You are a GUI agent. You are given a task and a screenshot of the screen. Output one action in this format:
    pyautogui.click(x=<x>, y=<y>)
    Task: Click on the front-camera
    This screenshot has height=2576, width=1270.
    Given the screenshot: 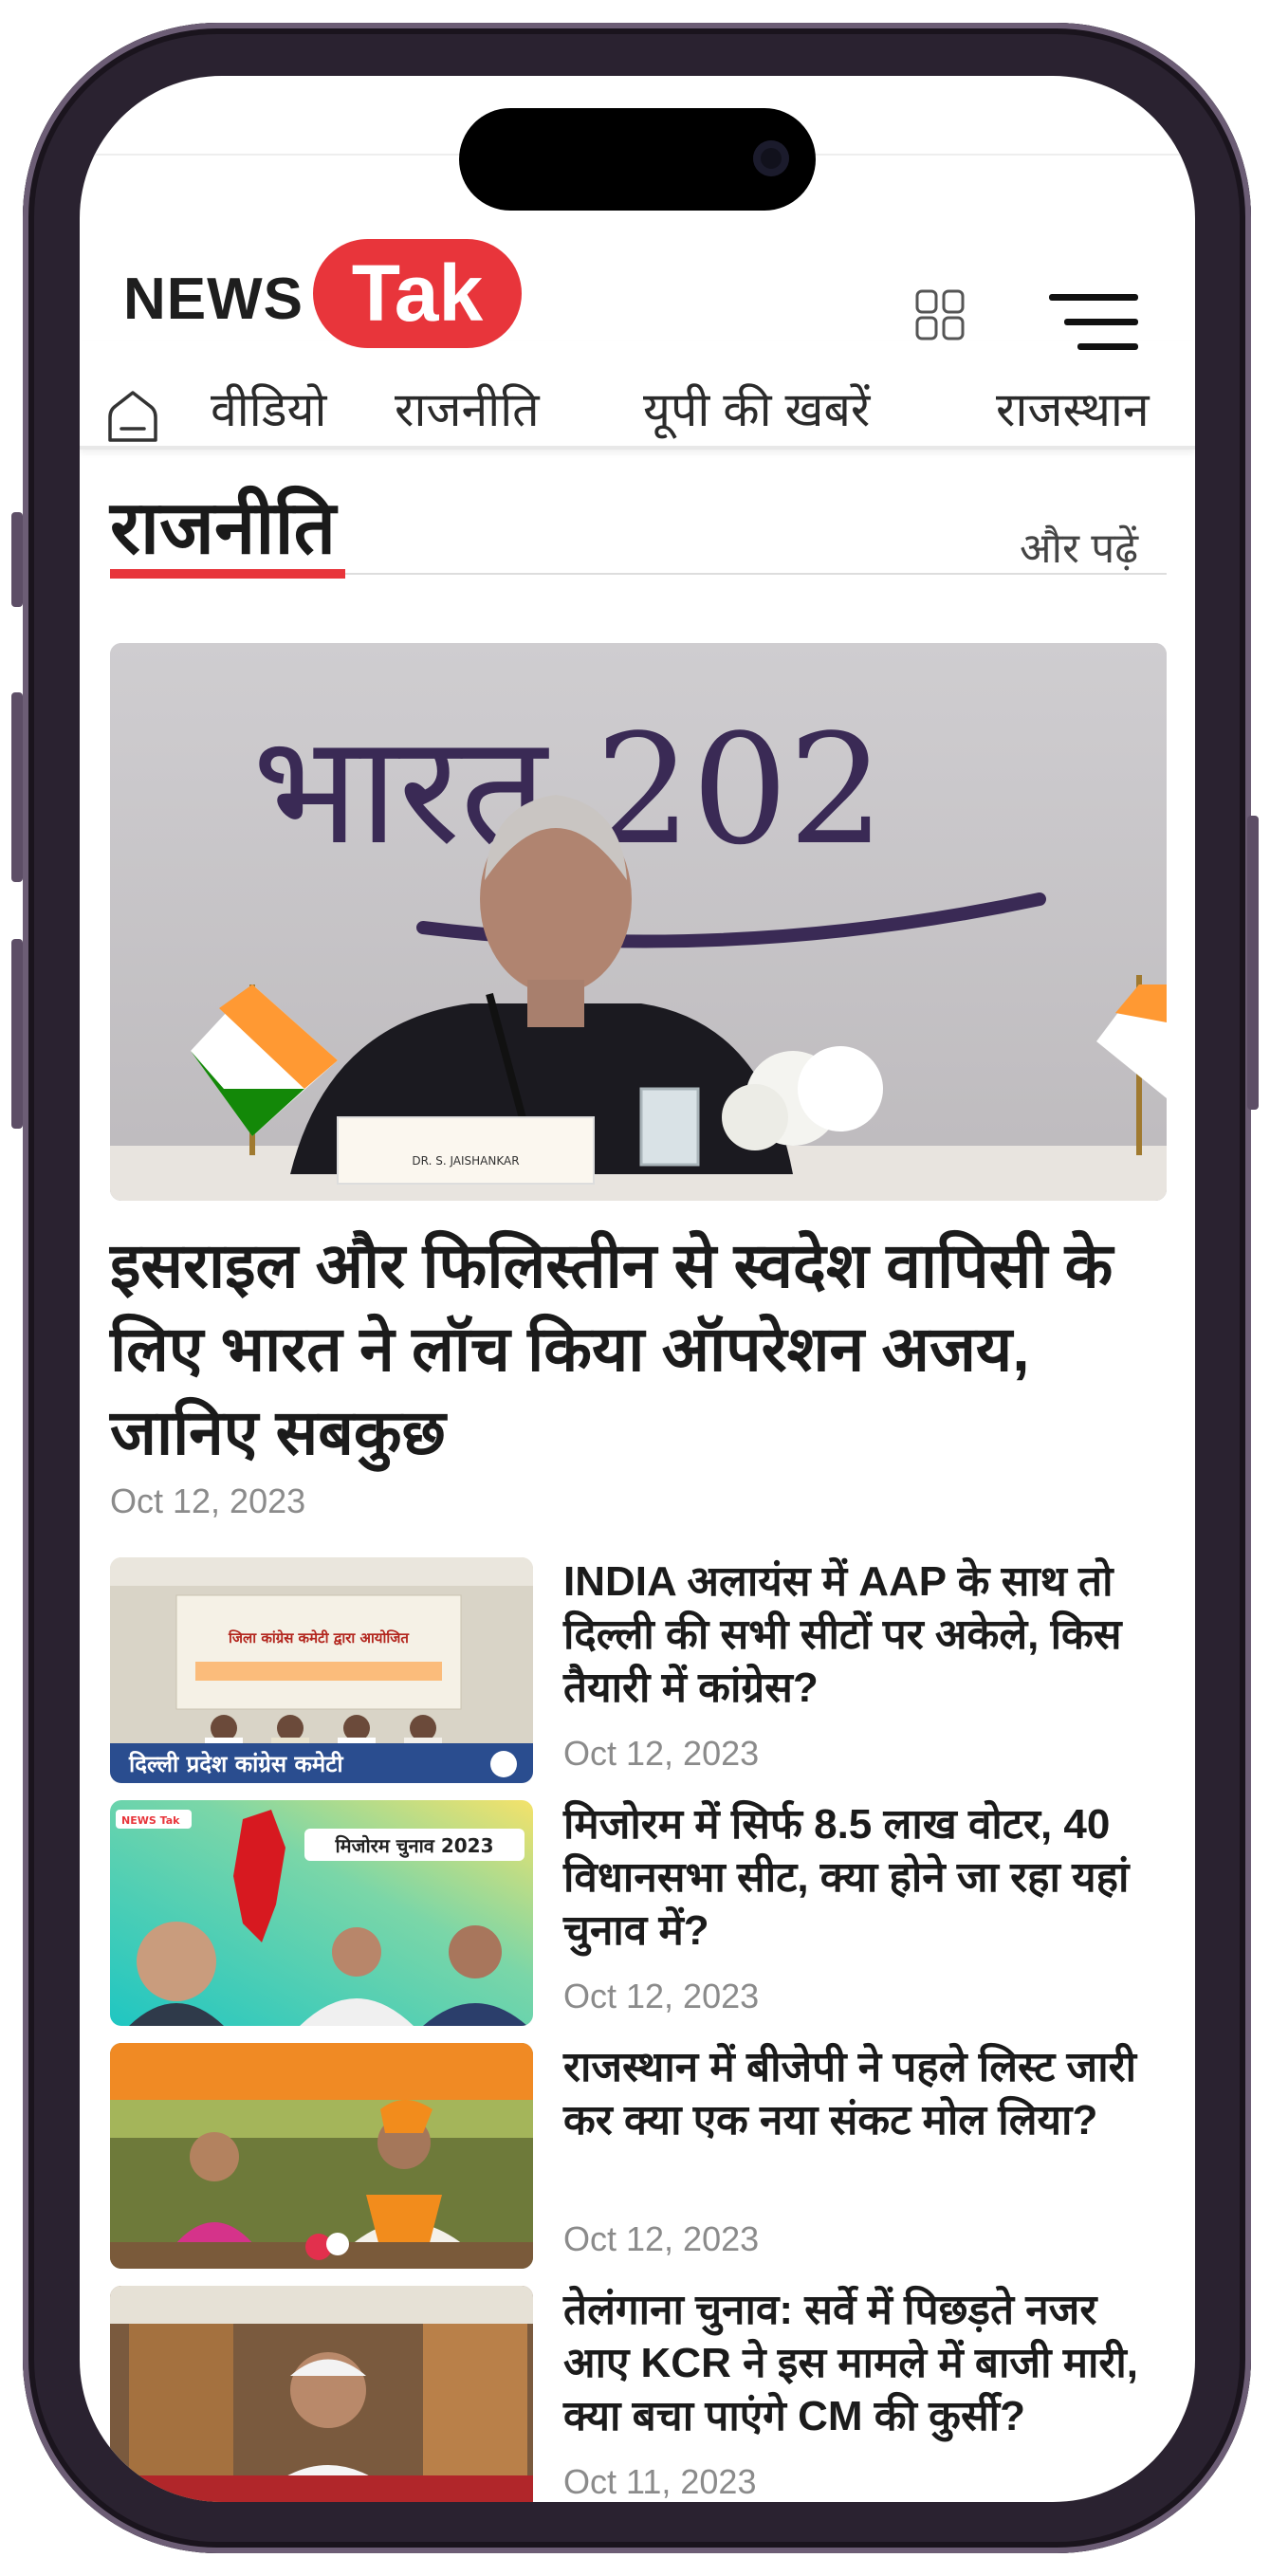 What is the action you would take?
    pyautogui.click(x=771, y=158)
    